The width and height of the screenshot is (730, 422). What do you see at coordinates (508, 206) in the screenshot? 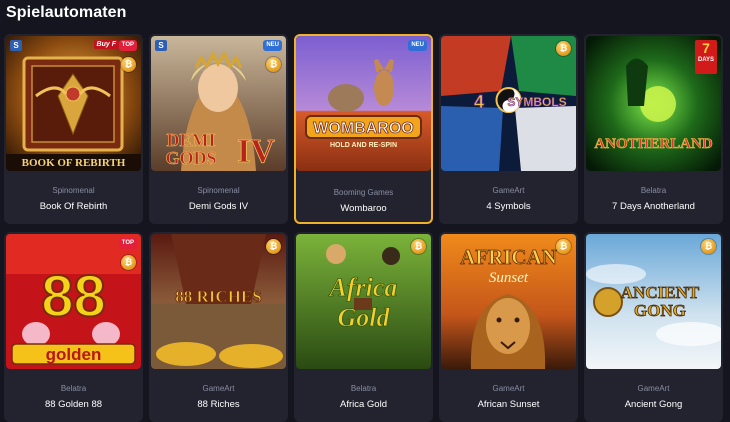
I see `game-name: 4 Symbols` at bounding box center [508, 206].